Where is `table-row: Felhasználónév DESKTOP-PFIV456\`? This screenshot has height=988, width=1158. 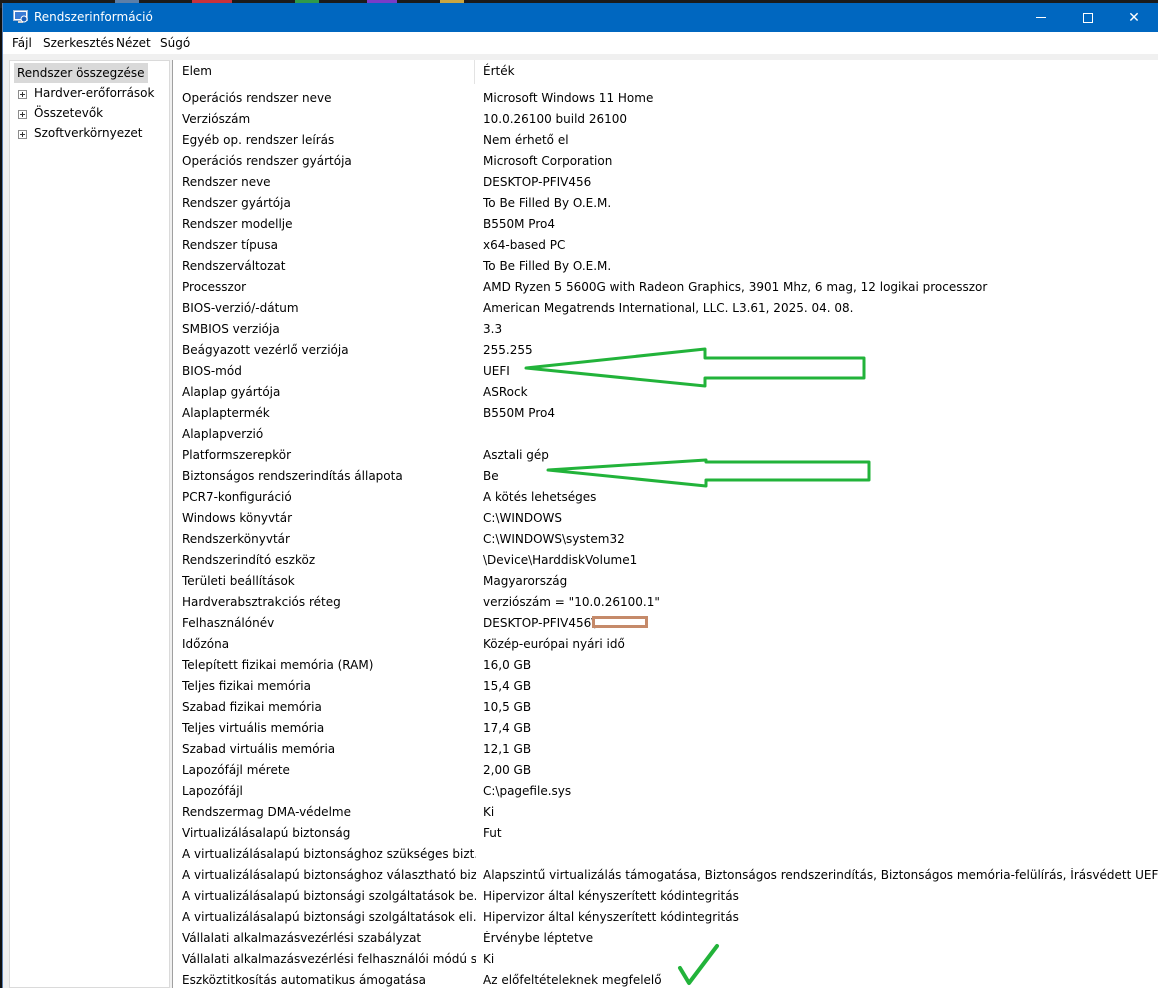 table-row: Felhasználónév DESKTOP-PFIV456\ is located at coordinates (665, 623).